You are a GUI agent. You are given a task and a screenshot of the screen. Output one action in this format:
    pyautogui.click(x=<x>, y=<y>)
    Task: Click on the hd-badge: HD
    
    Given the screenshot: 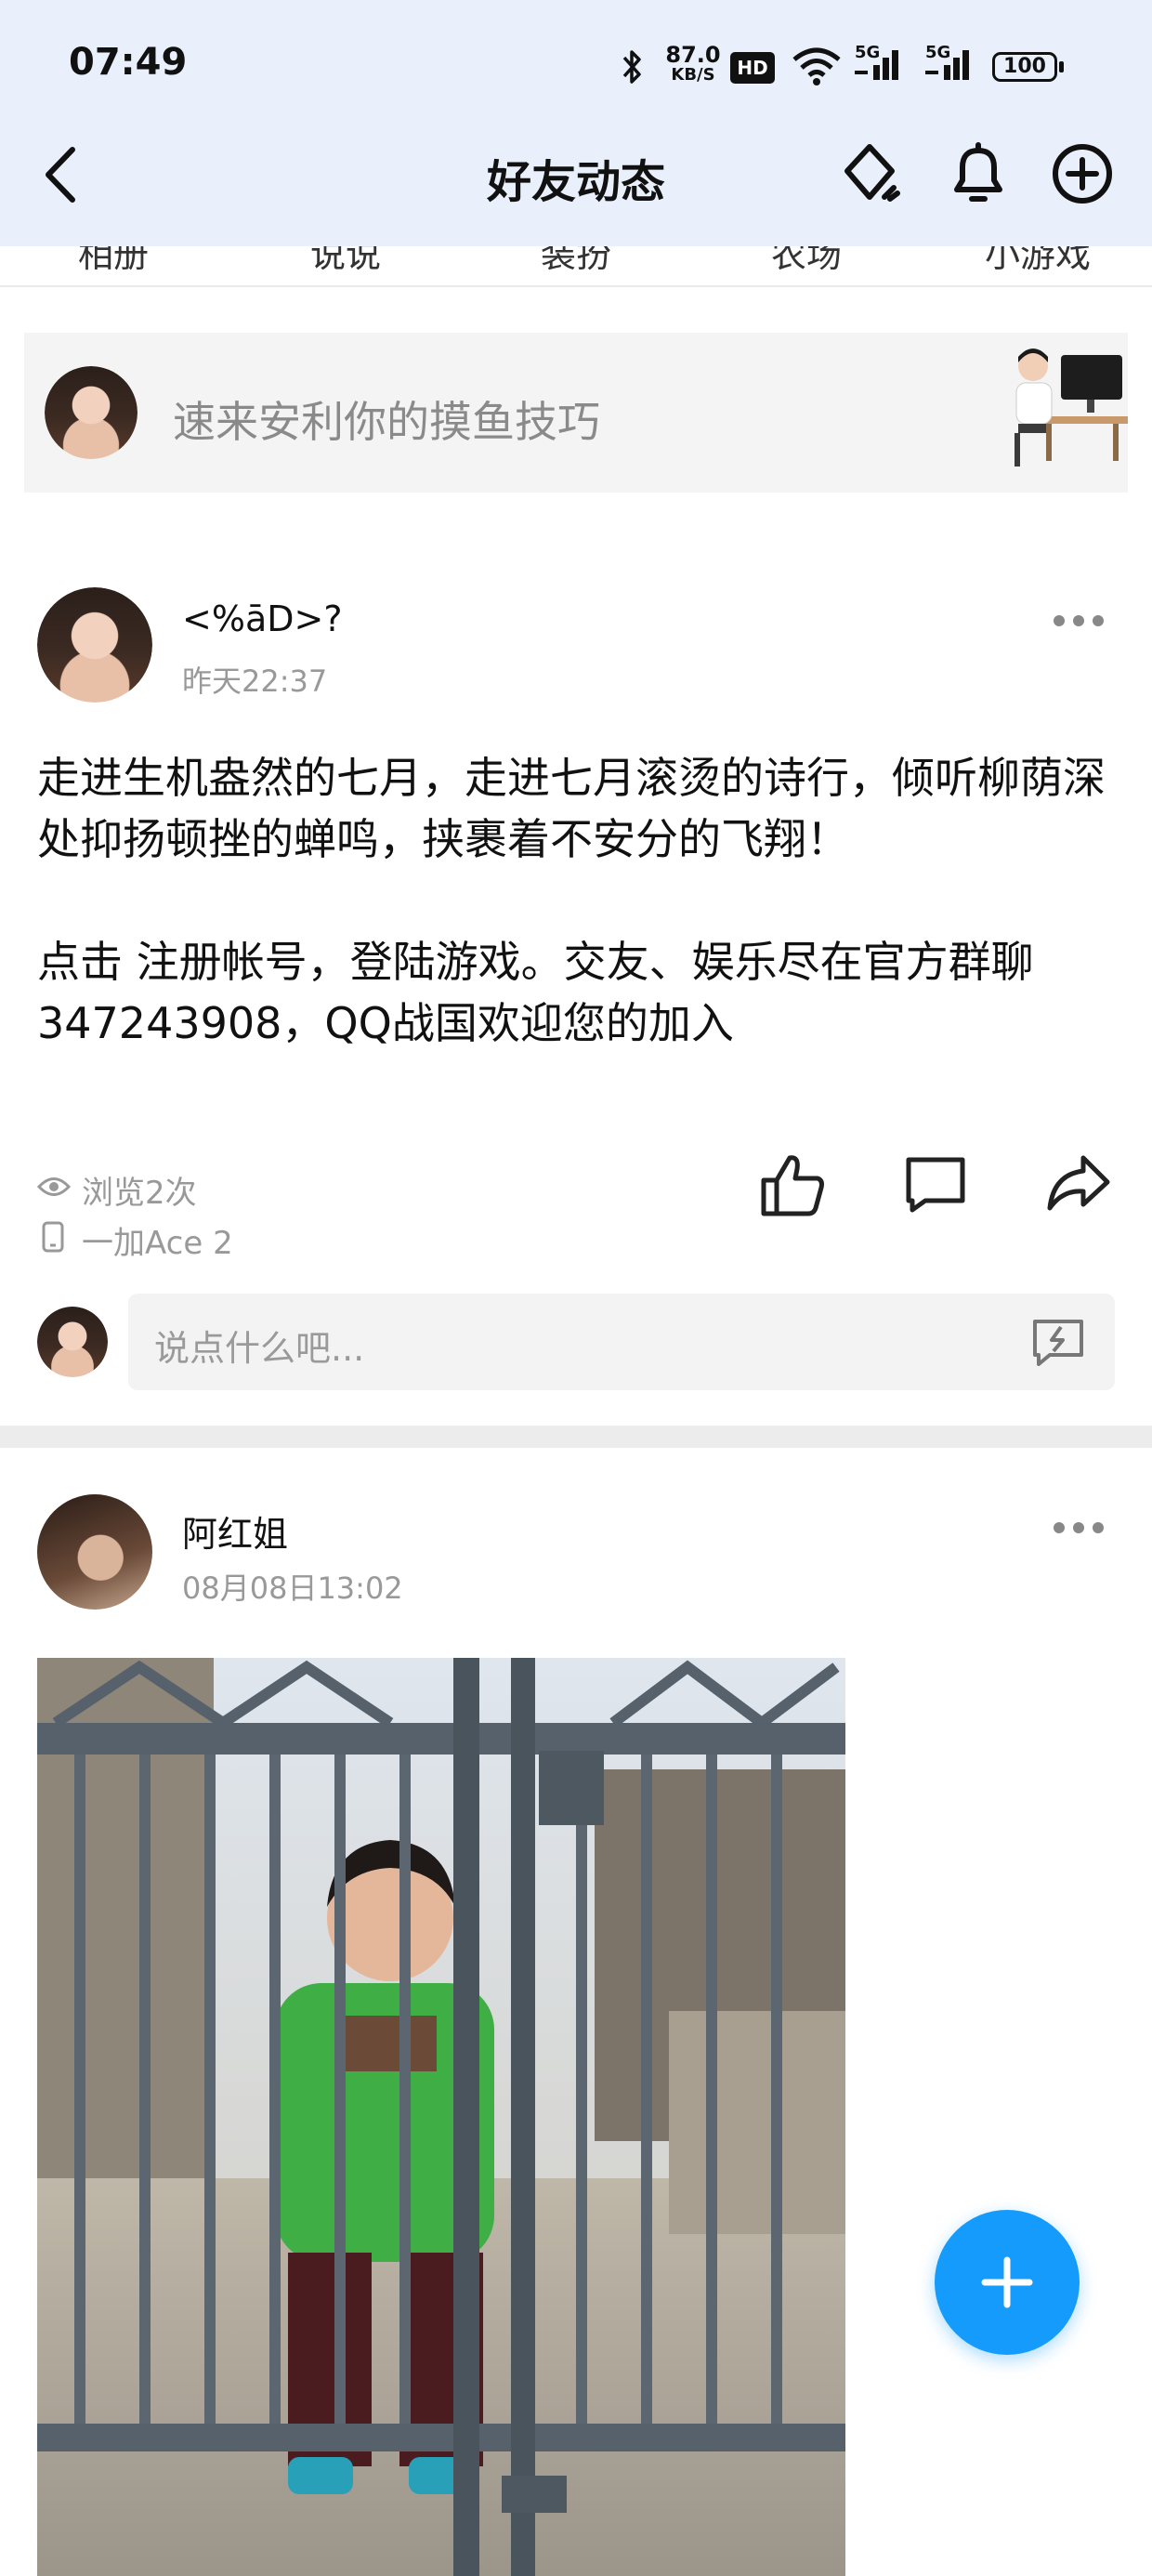 What is the action you would take?
    pyautogui.click(x=752, y=68)
    